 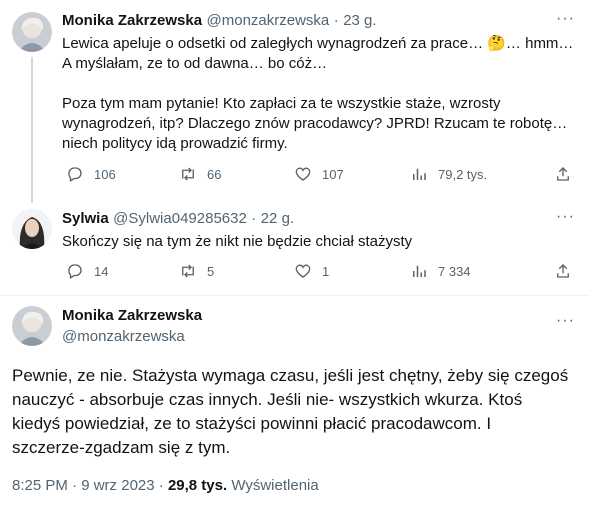 I want to click on tweet2-header: Sylwia @Sylwia049285632 · 22 g., so click(x=178, y=218).